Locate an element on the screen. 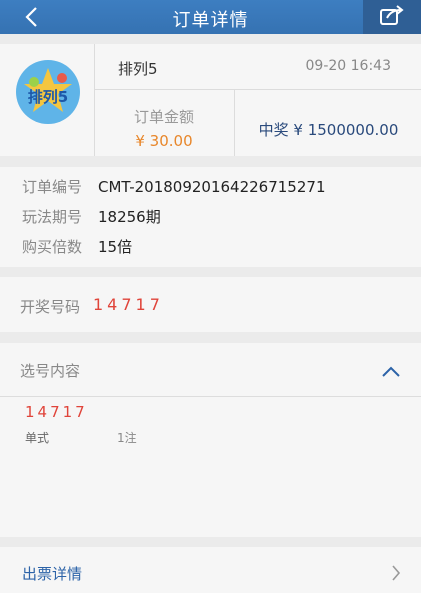  issue-label: 玩法期号 is located at coordinates (52, 217).